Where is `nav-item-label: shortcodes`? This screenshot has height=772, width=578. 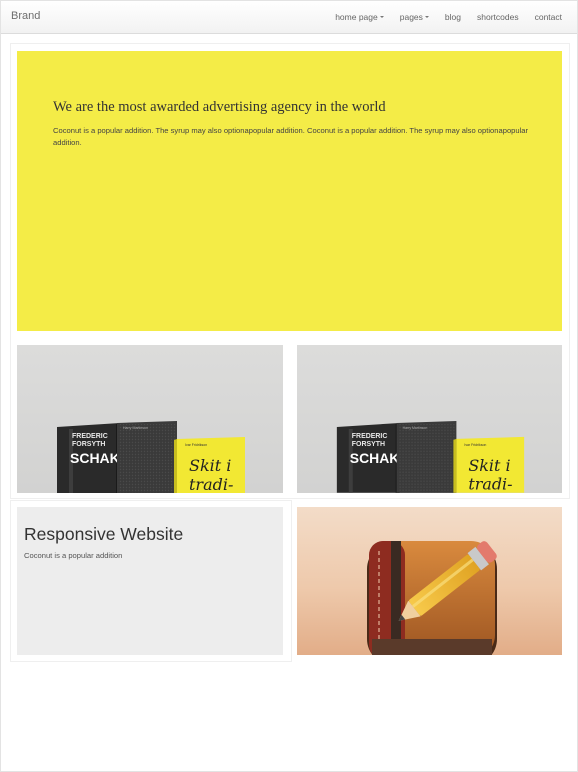
nav-item-label: shortcodes is located at coordinates (498, 17).